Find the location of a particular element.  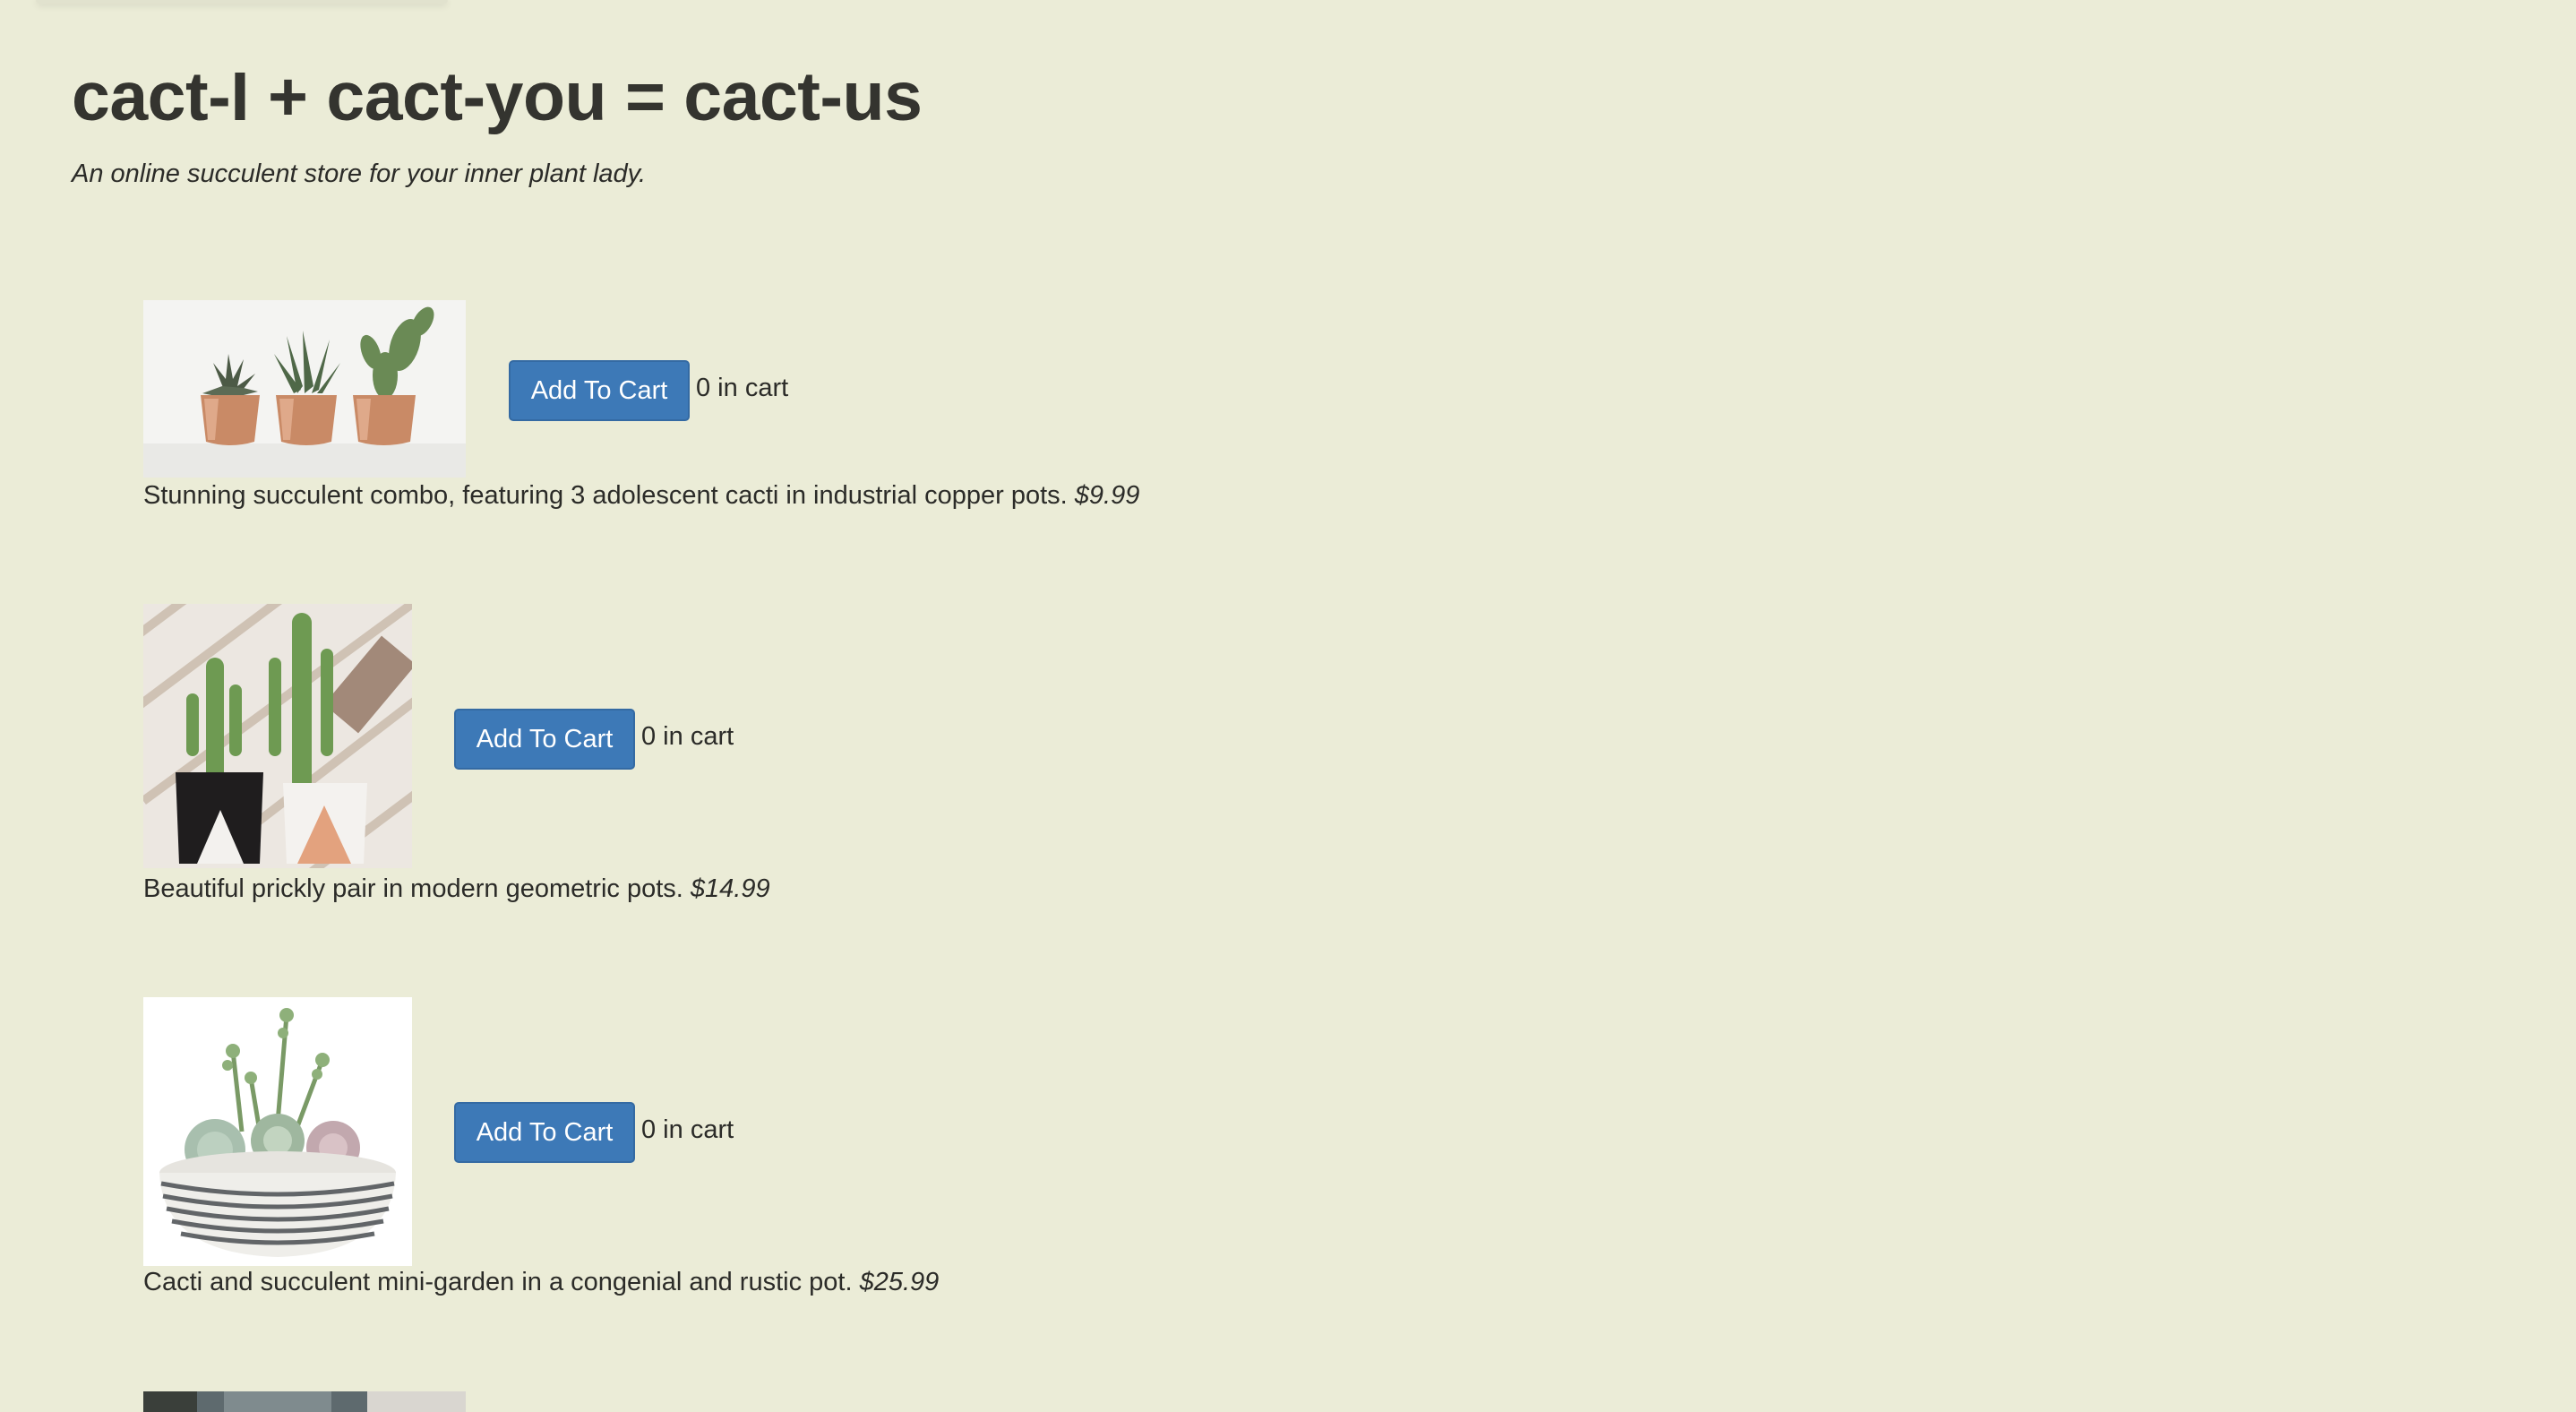

mini-garden-succulents-photo is located at coordinates (277, 1131).